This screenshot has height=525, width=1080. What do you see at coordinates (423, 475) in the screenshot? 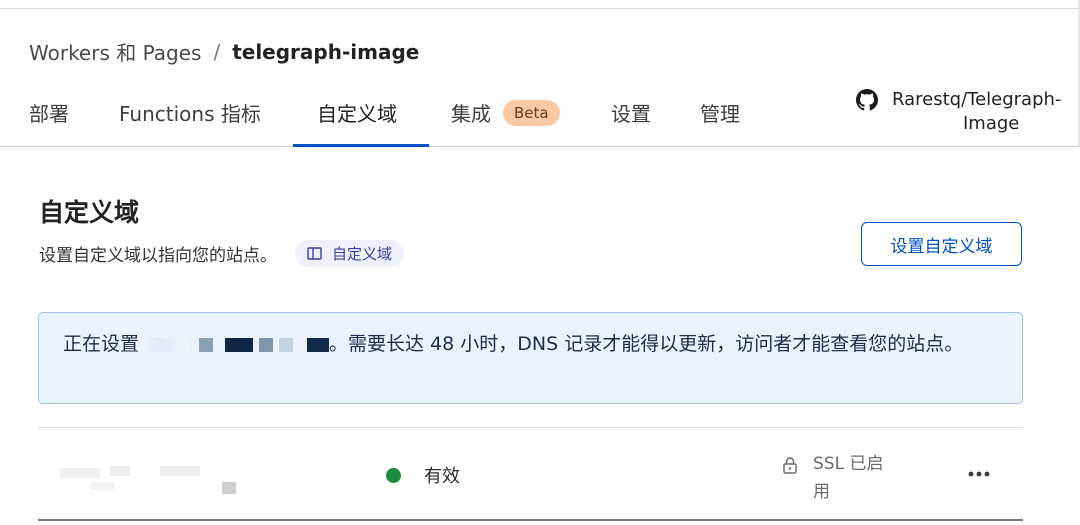
I see `domain-status: 有效` at bounding box center [423, 475].